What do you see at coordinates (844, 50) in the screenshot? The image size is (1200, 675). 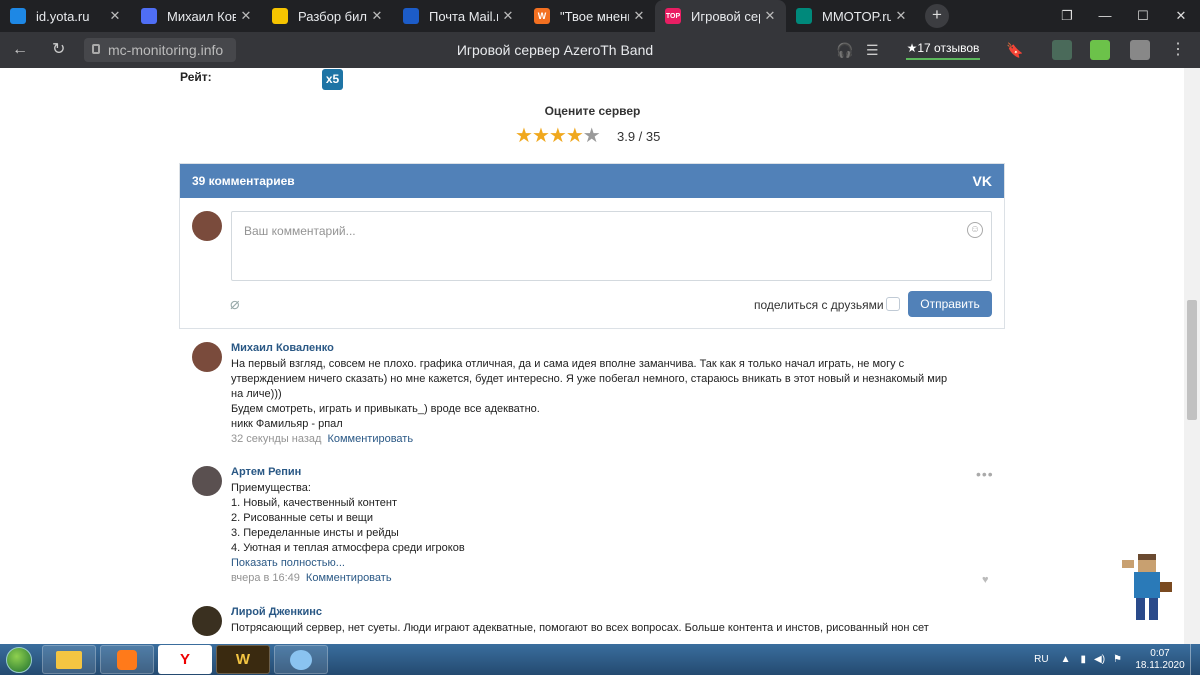 I see `headphones-icon: 🎧` at bounding box center [844, 50].